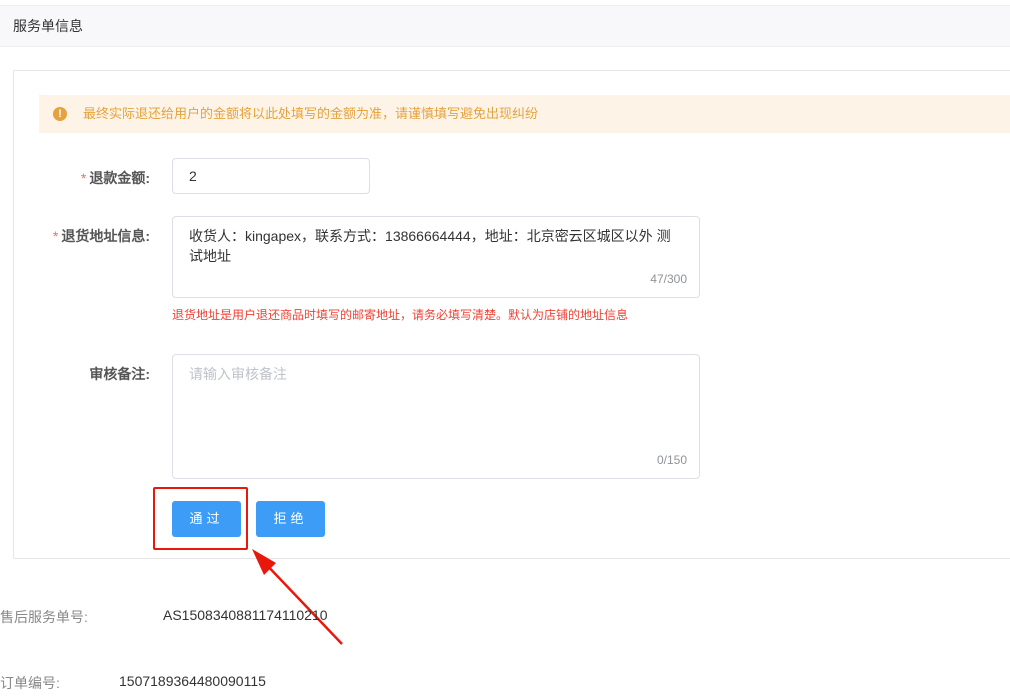  What do you see at coordinates (245, 615) in the screenshot?
I see `service-no-value: AS1508340881174110210` at bounding box center [245, 615].